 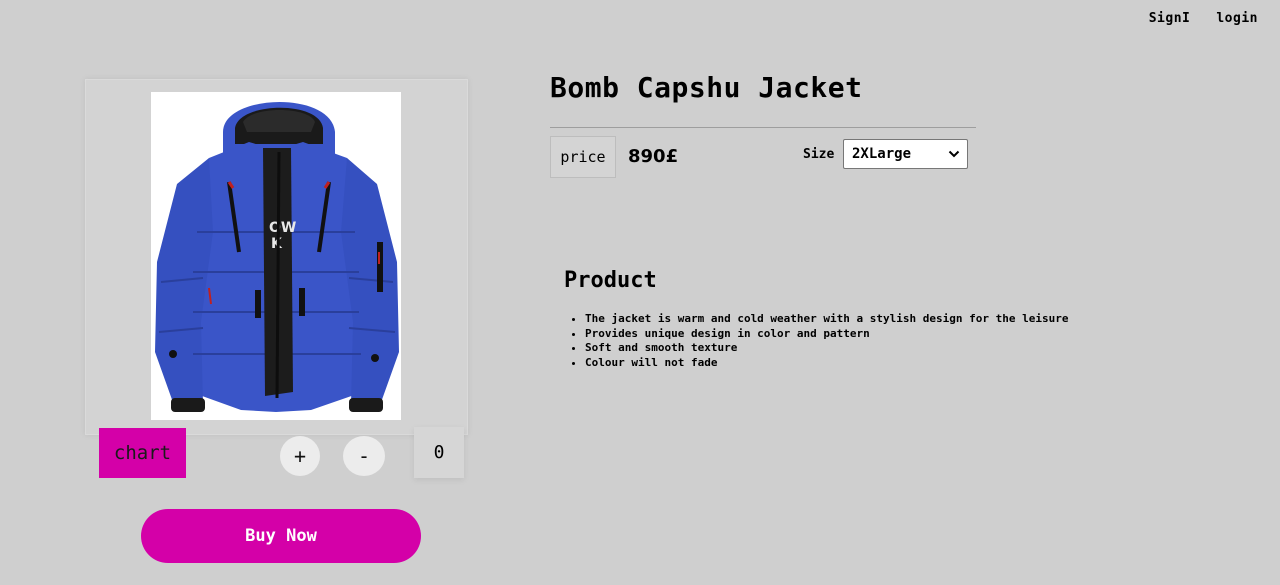 I want to click on product-title: Bomb Capshu Jacket, so click(x=706, y=87).